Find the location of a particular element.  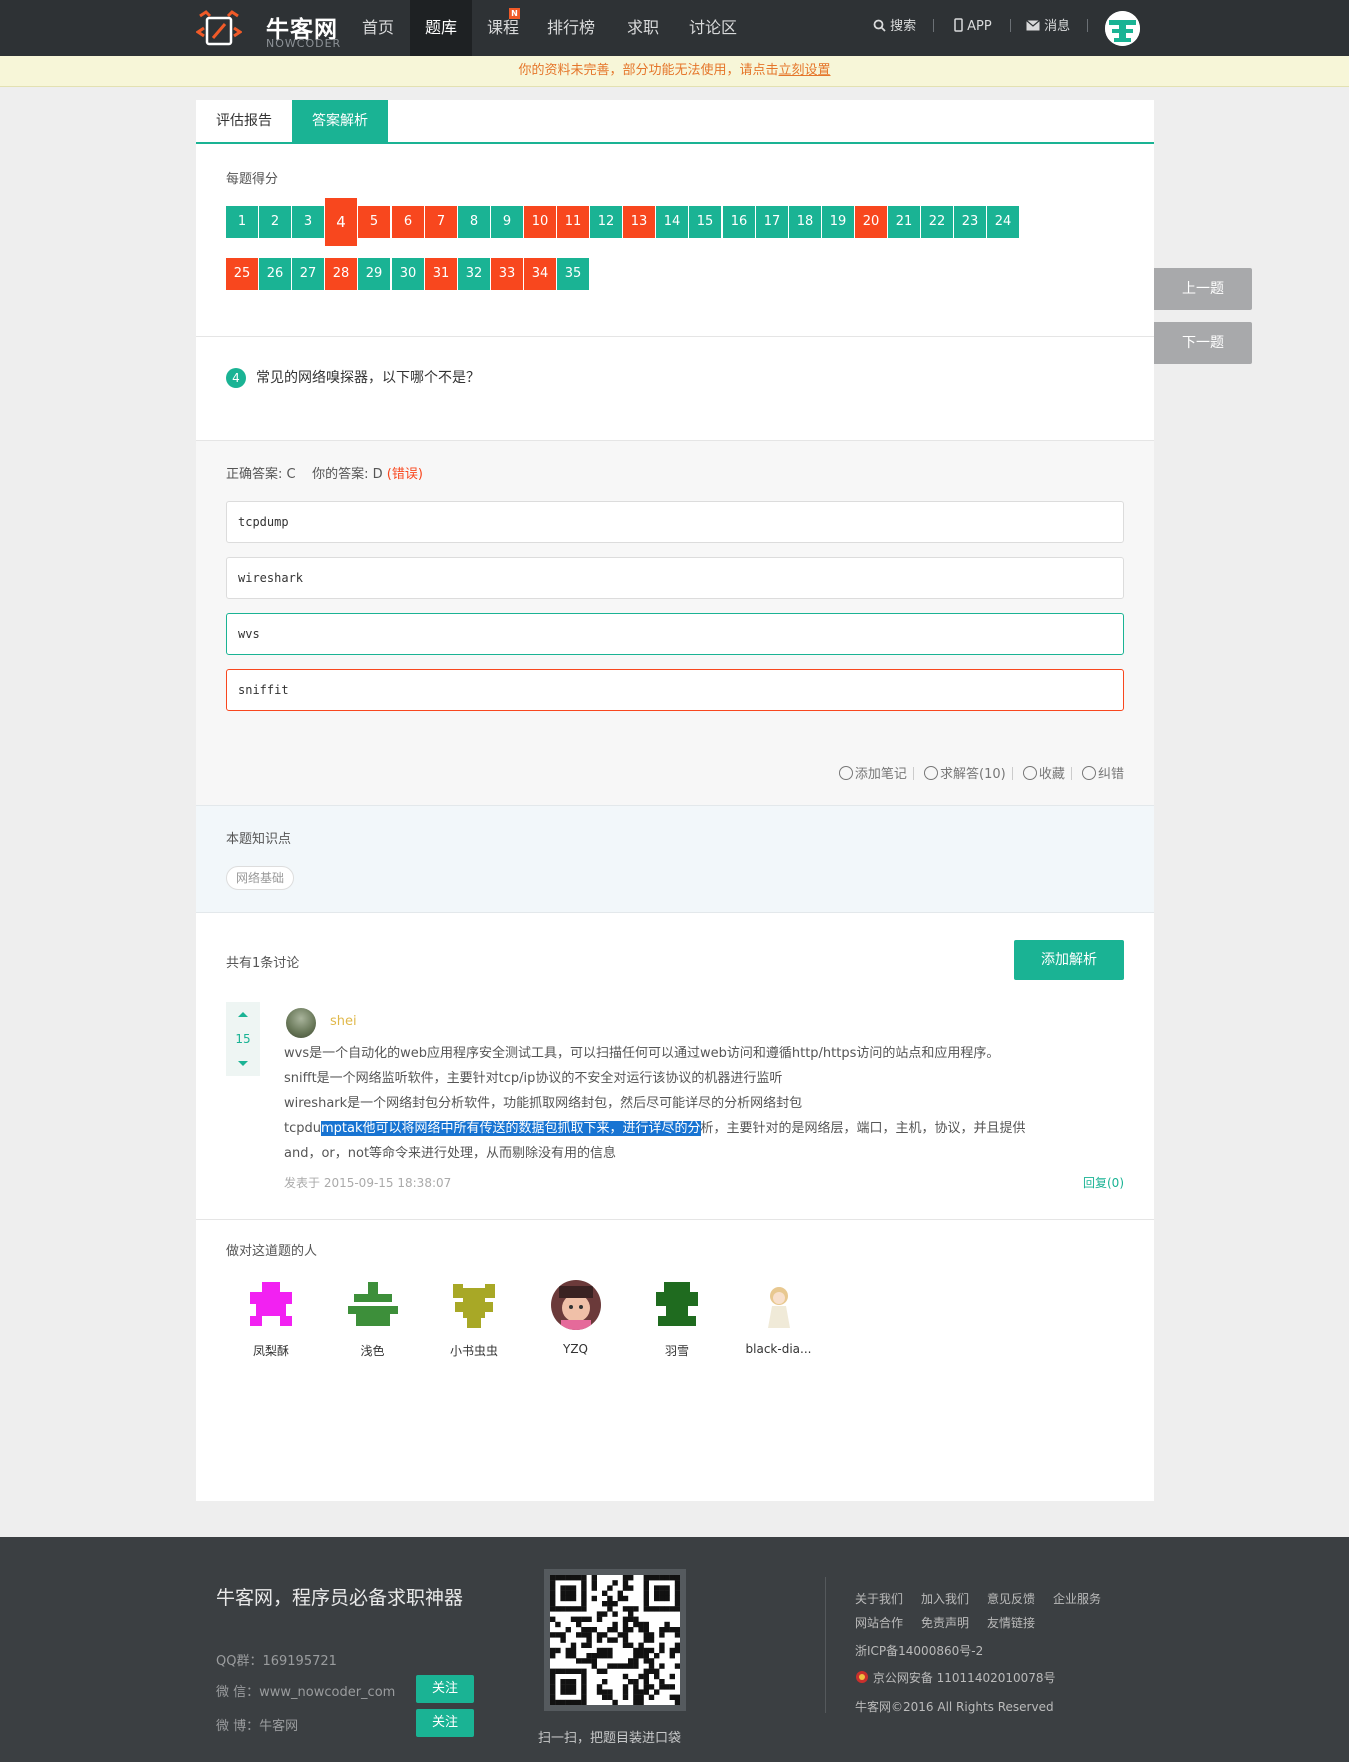

question-score-right: 19 is located at coordinates (838, 222).